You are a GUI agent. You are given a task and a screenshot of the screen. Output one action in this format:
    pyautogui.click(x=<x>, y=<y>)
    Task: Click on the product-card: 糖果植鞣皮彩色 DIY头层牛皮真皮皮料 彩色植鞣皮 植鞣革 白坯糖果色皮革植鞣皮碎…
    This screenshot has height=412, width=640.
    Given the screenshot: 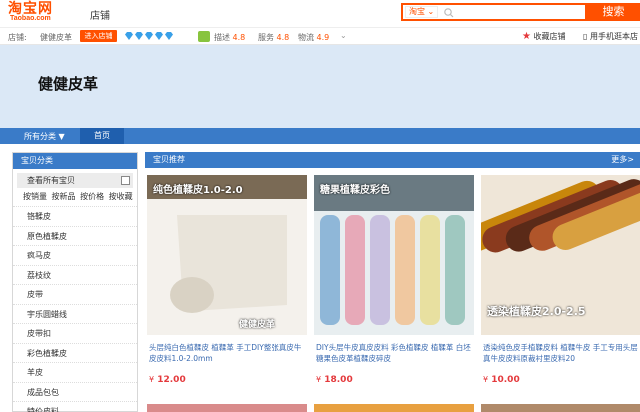 What is the action you would take?
    pyautogui.click(x=394, y=285)
    